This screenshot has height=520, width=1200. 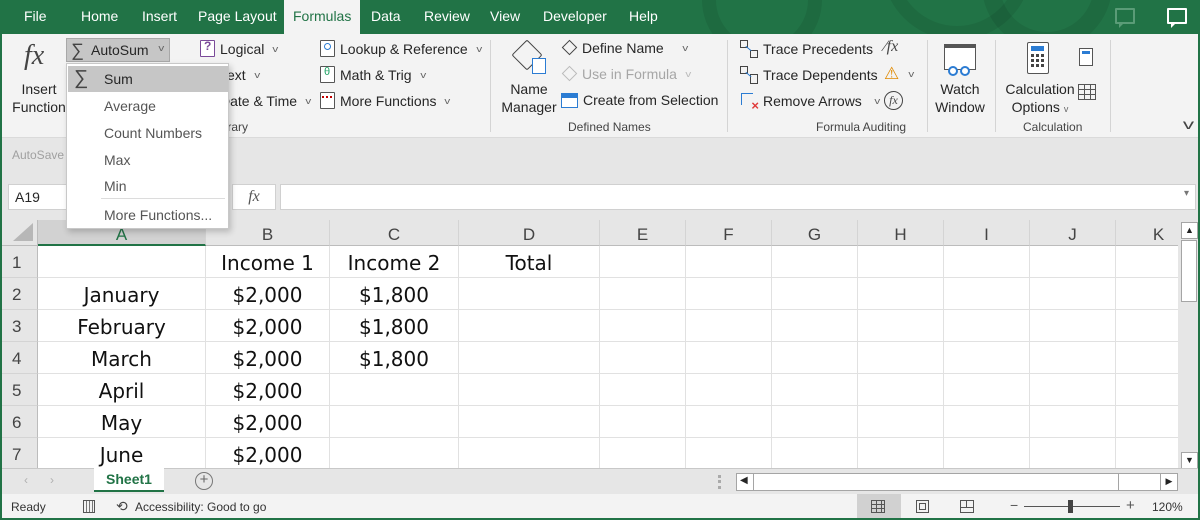 What do you see at coordinates (1147, 390) in the screenshot?
I see `cell-k5` at bounding box center [1147, 390].